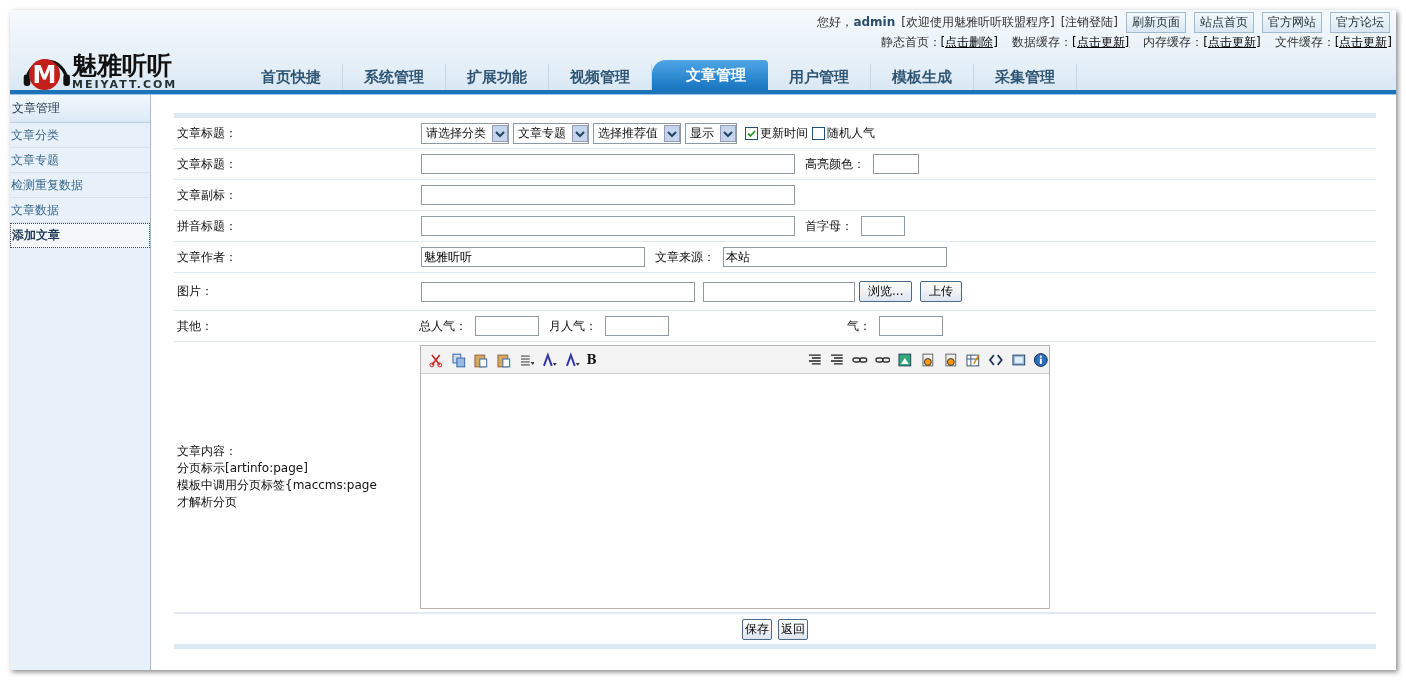 This screenshot has height=680, width=1406. What do you see at coordinates (978, 22) in the screenshot?
I see `welcome-text: [欢迎使用魅雅听听联盟程序]` at bounding box center [978, 22].